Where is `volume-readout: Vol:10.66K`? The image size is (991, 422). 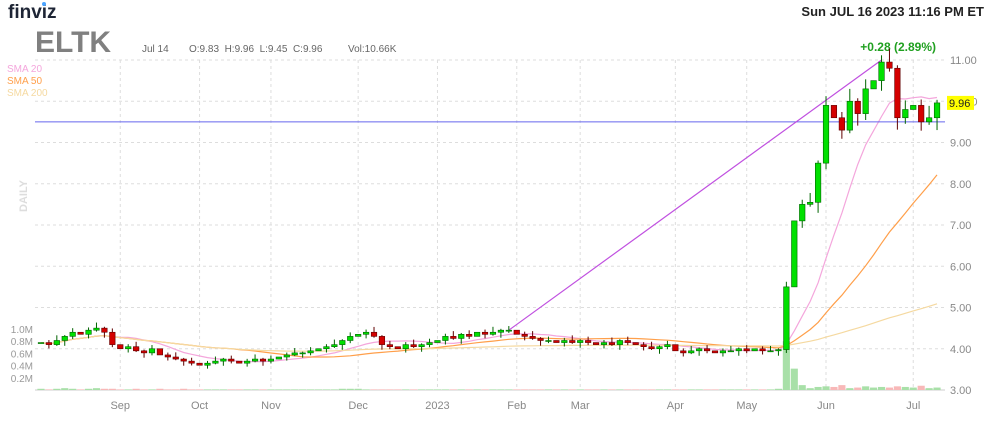
volume-readout: Vol:10.66K is located at coordinates (372, 49).